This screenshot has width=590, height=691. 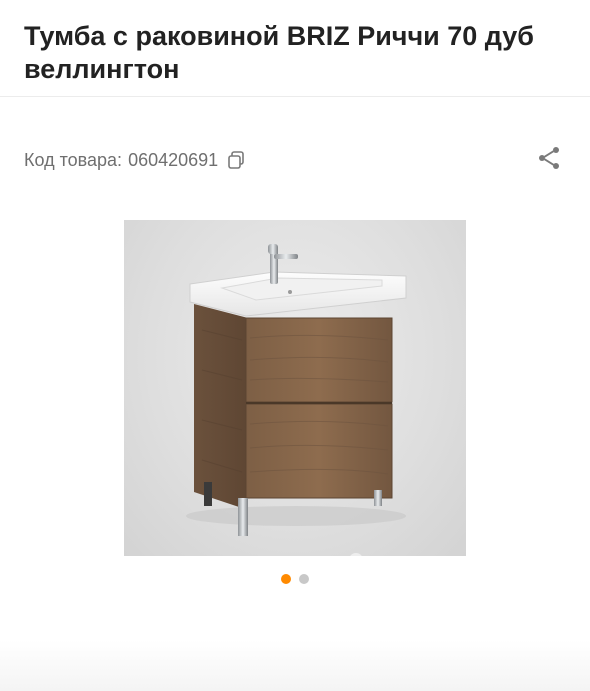 I want to click on watermark-text: циан, so click(x=447, y=589).